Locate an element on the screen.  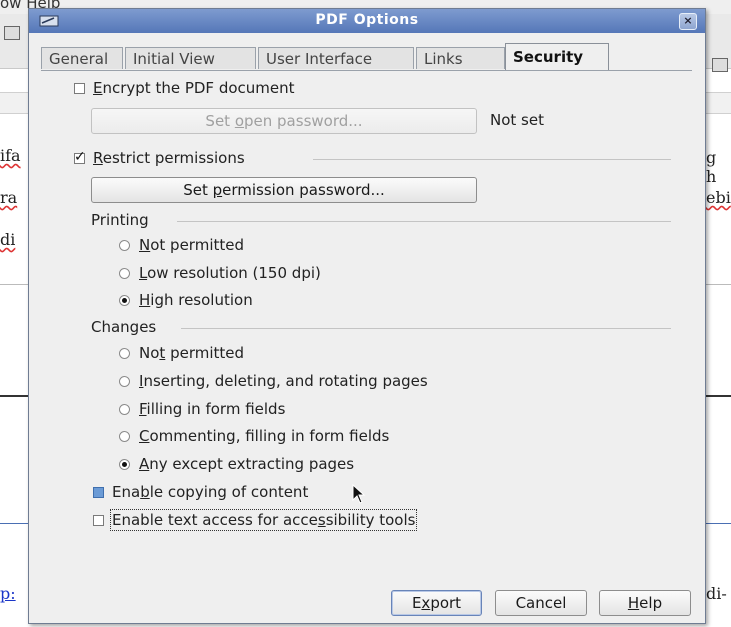
changes-commenting-radio: Commenting, filling in form fields is located at coordinates (254, 436).